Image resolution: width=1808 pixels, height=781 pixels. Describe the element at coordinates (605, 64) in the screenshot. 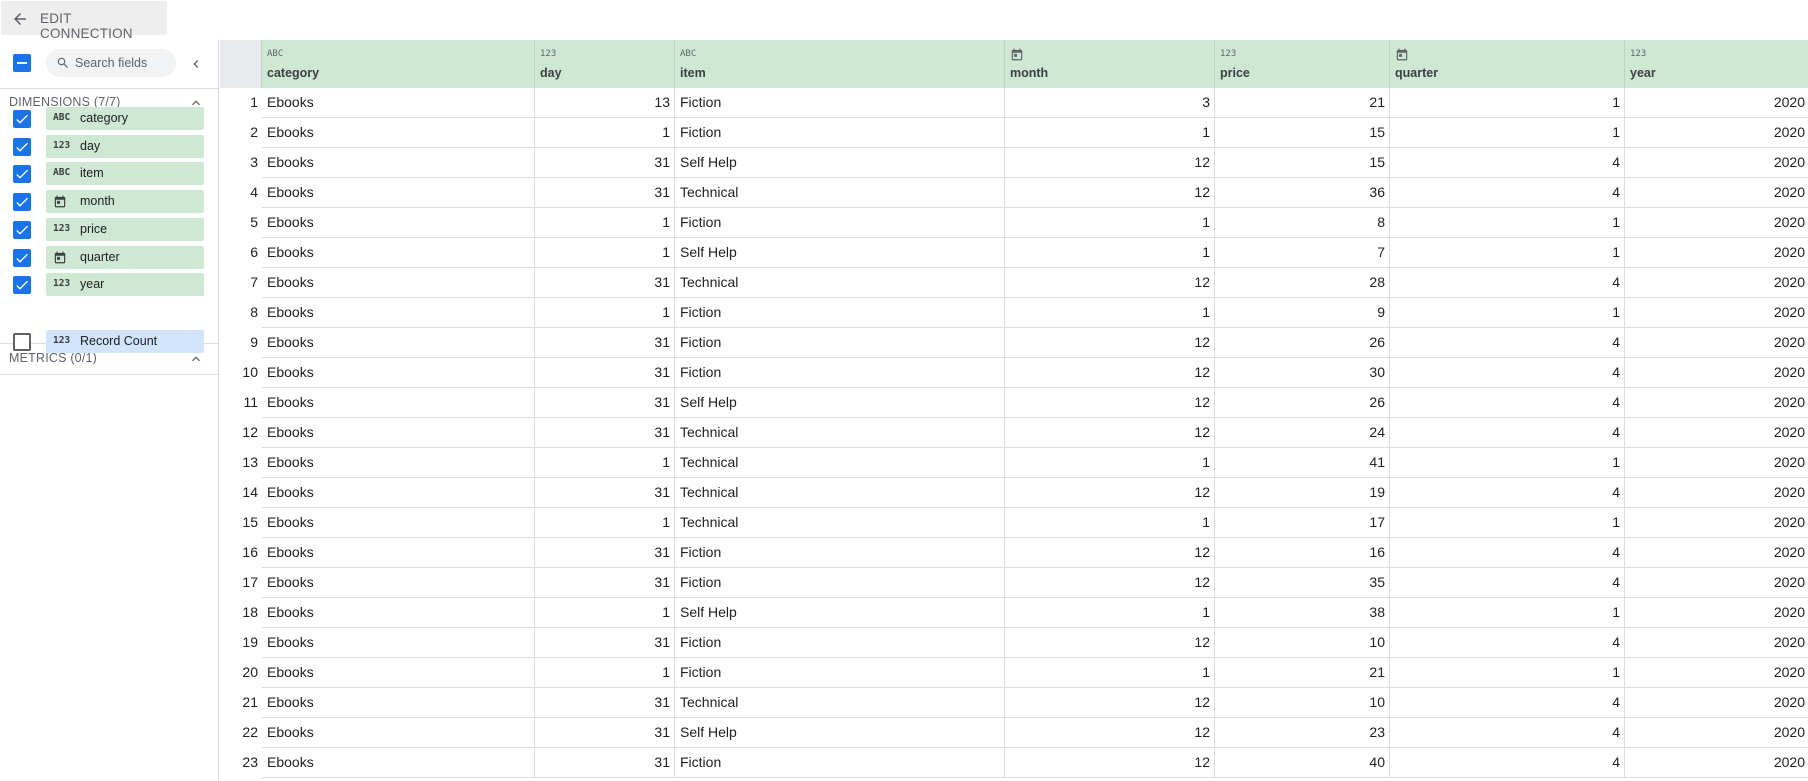

I see `column-header-day: 123 day` at that location.